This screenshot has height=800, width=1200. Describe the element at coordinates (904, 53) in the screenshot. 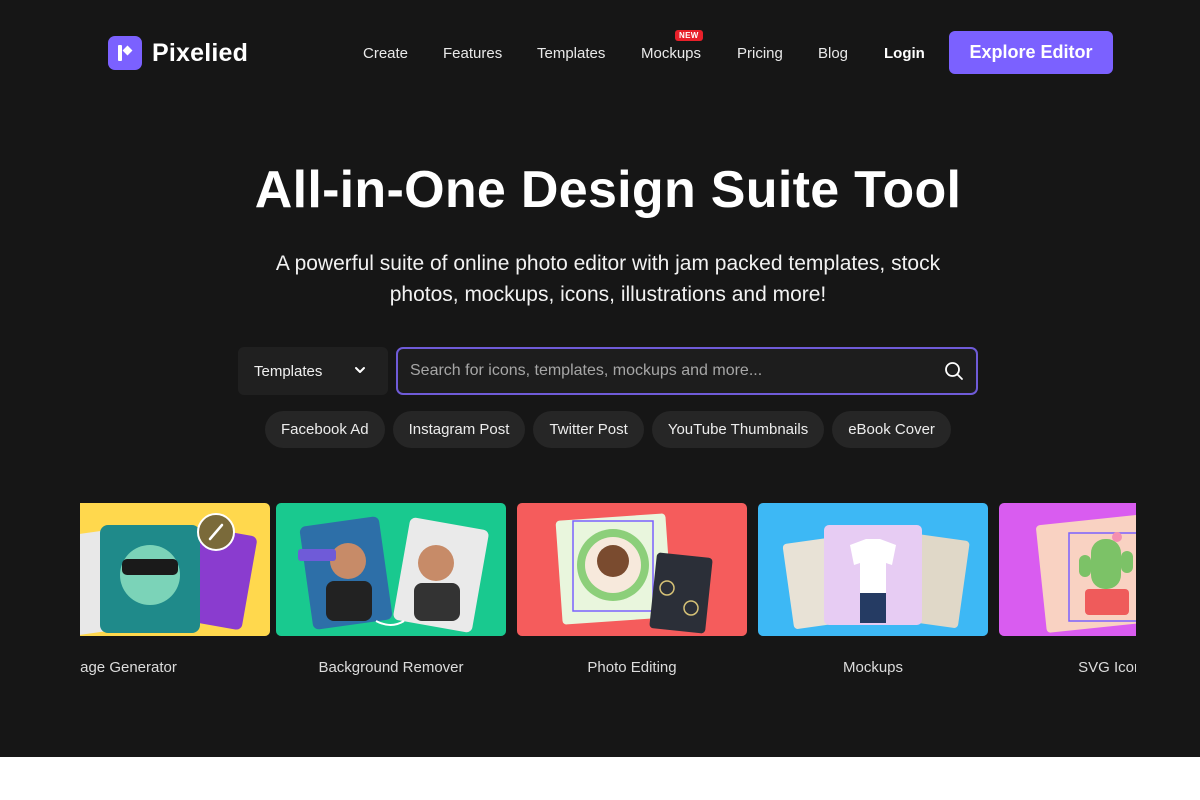

I see `login-link: Login` at that location.